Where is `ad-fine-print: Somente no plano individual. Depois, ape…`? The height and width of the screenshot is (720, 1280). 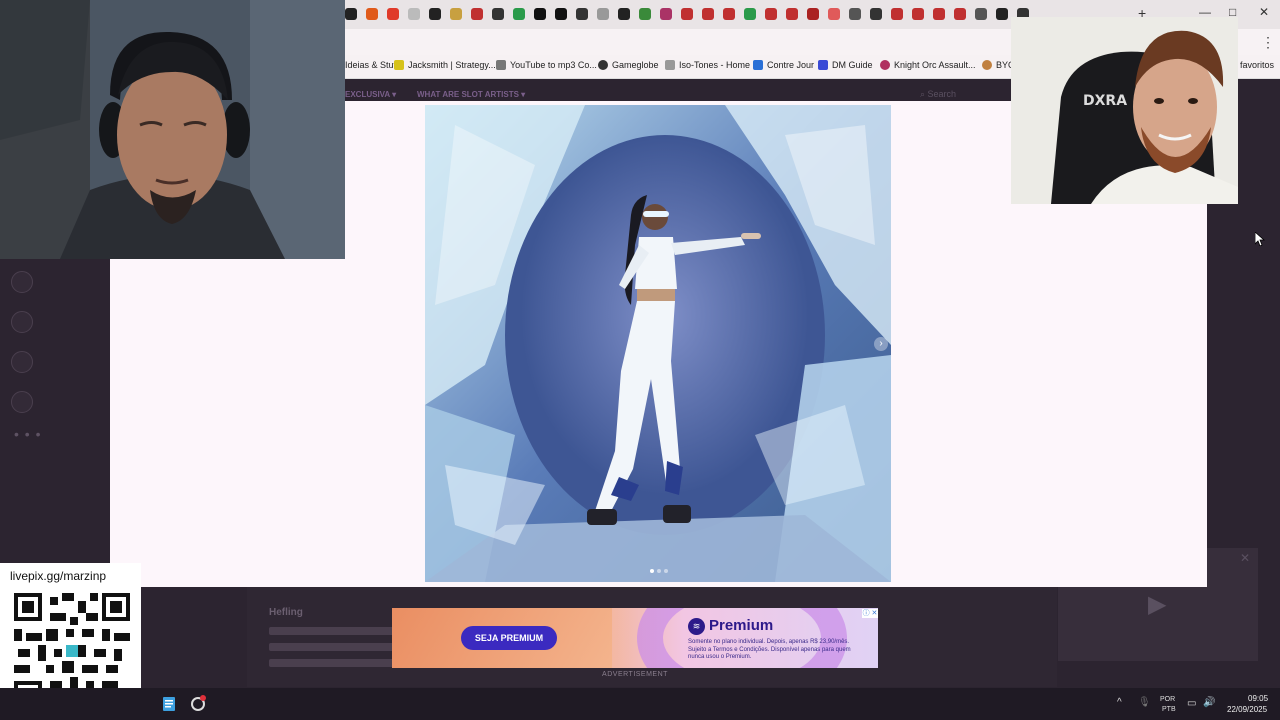 ad-fine-print: Somente no plano individual. Depois, ape… is located at coordinates (769, 649).